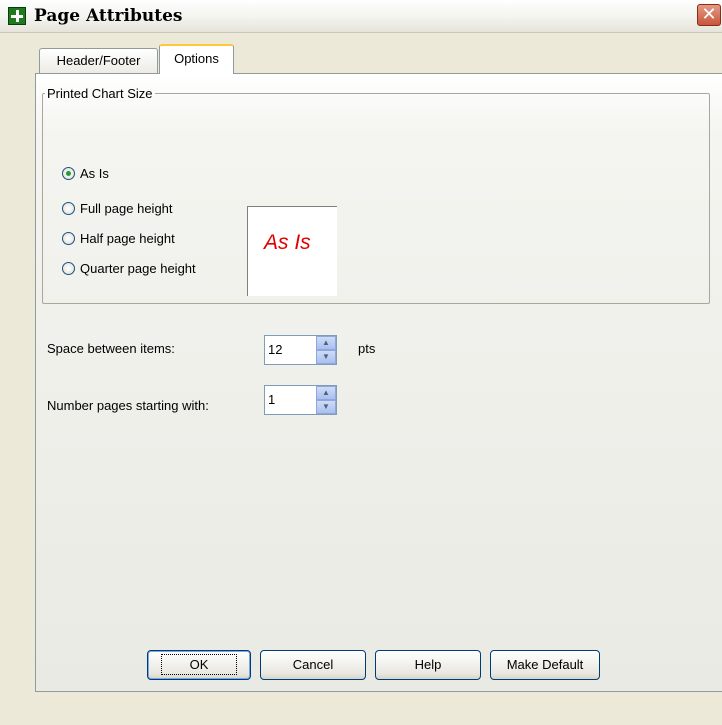 Image resolution: width=722 pixels, height=725 pixels. I want to click on radio-half-page-height: Half page height, so click(118, 238).